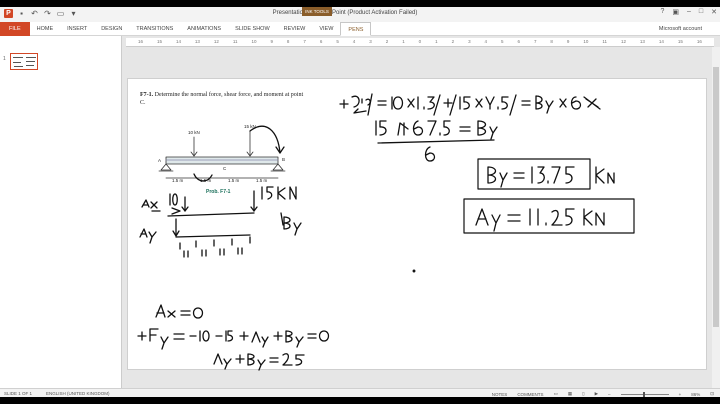 This screenshot has width=720, height=404. I want to click on slide-sorter-icon: ▦, so click(570, 394).